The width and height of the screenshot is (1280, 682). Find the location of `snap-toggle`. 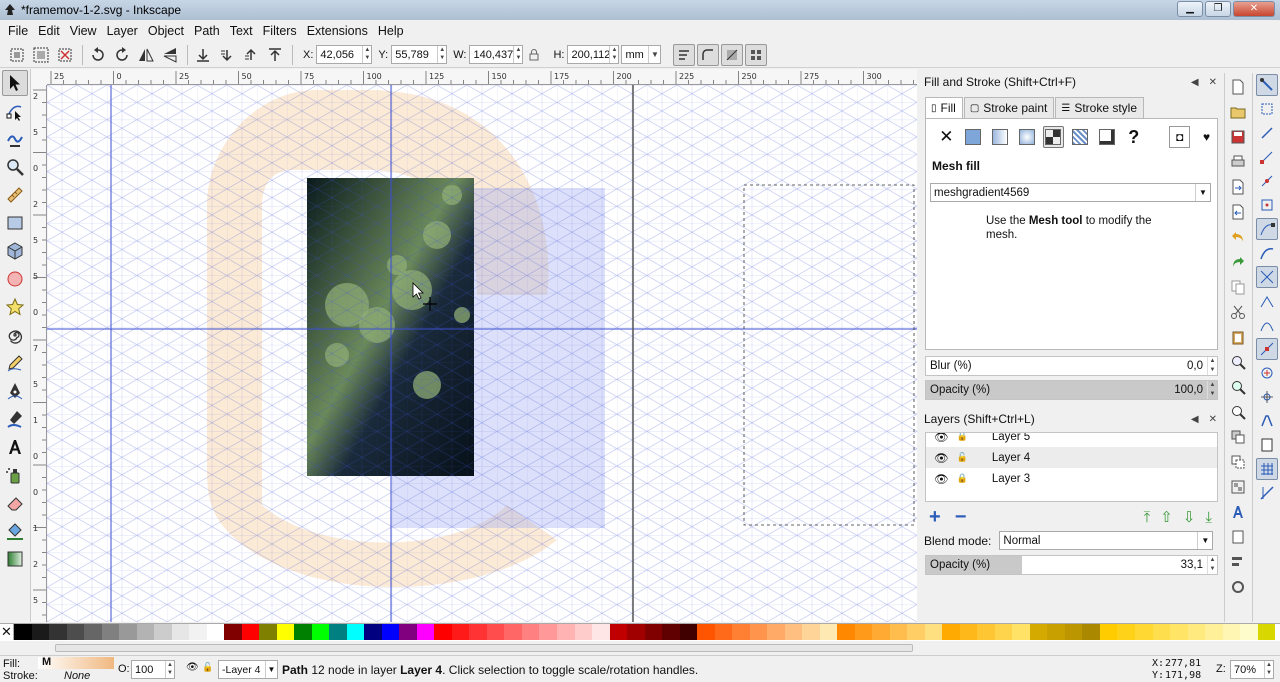

snap-toggle is located at coordinates (1267, 85).